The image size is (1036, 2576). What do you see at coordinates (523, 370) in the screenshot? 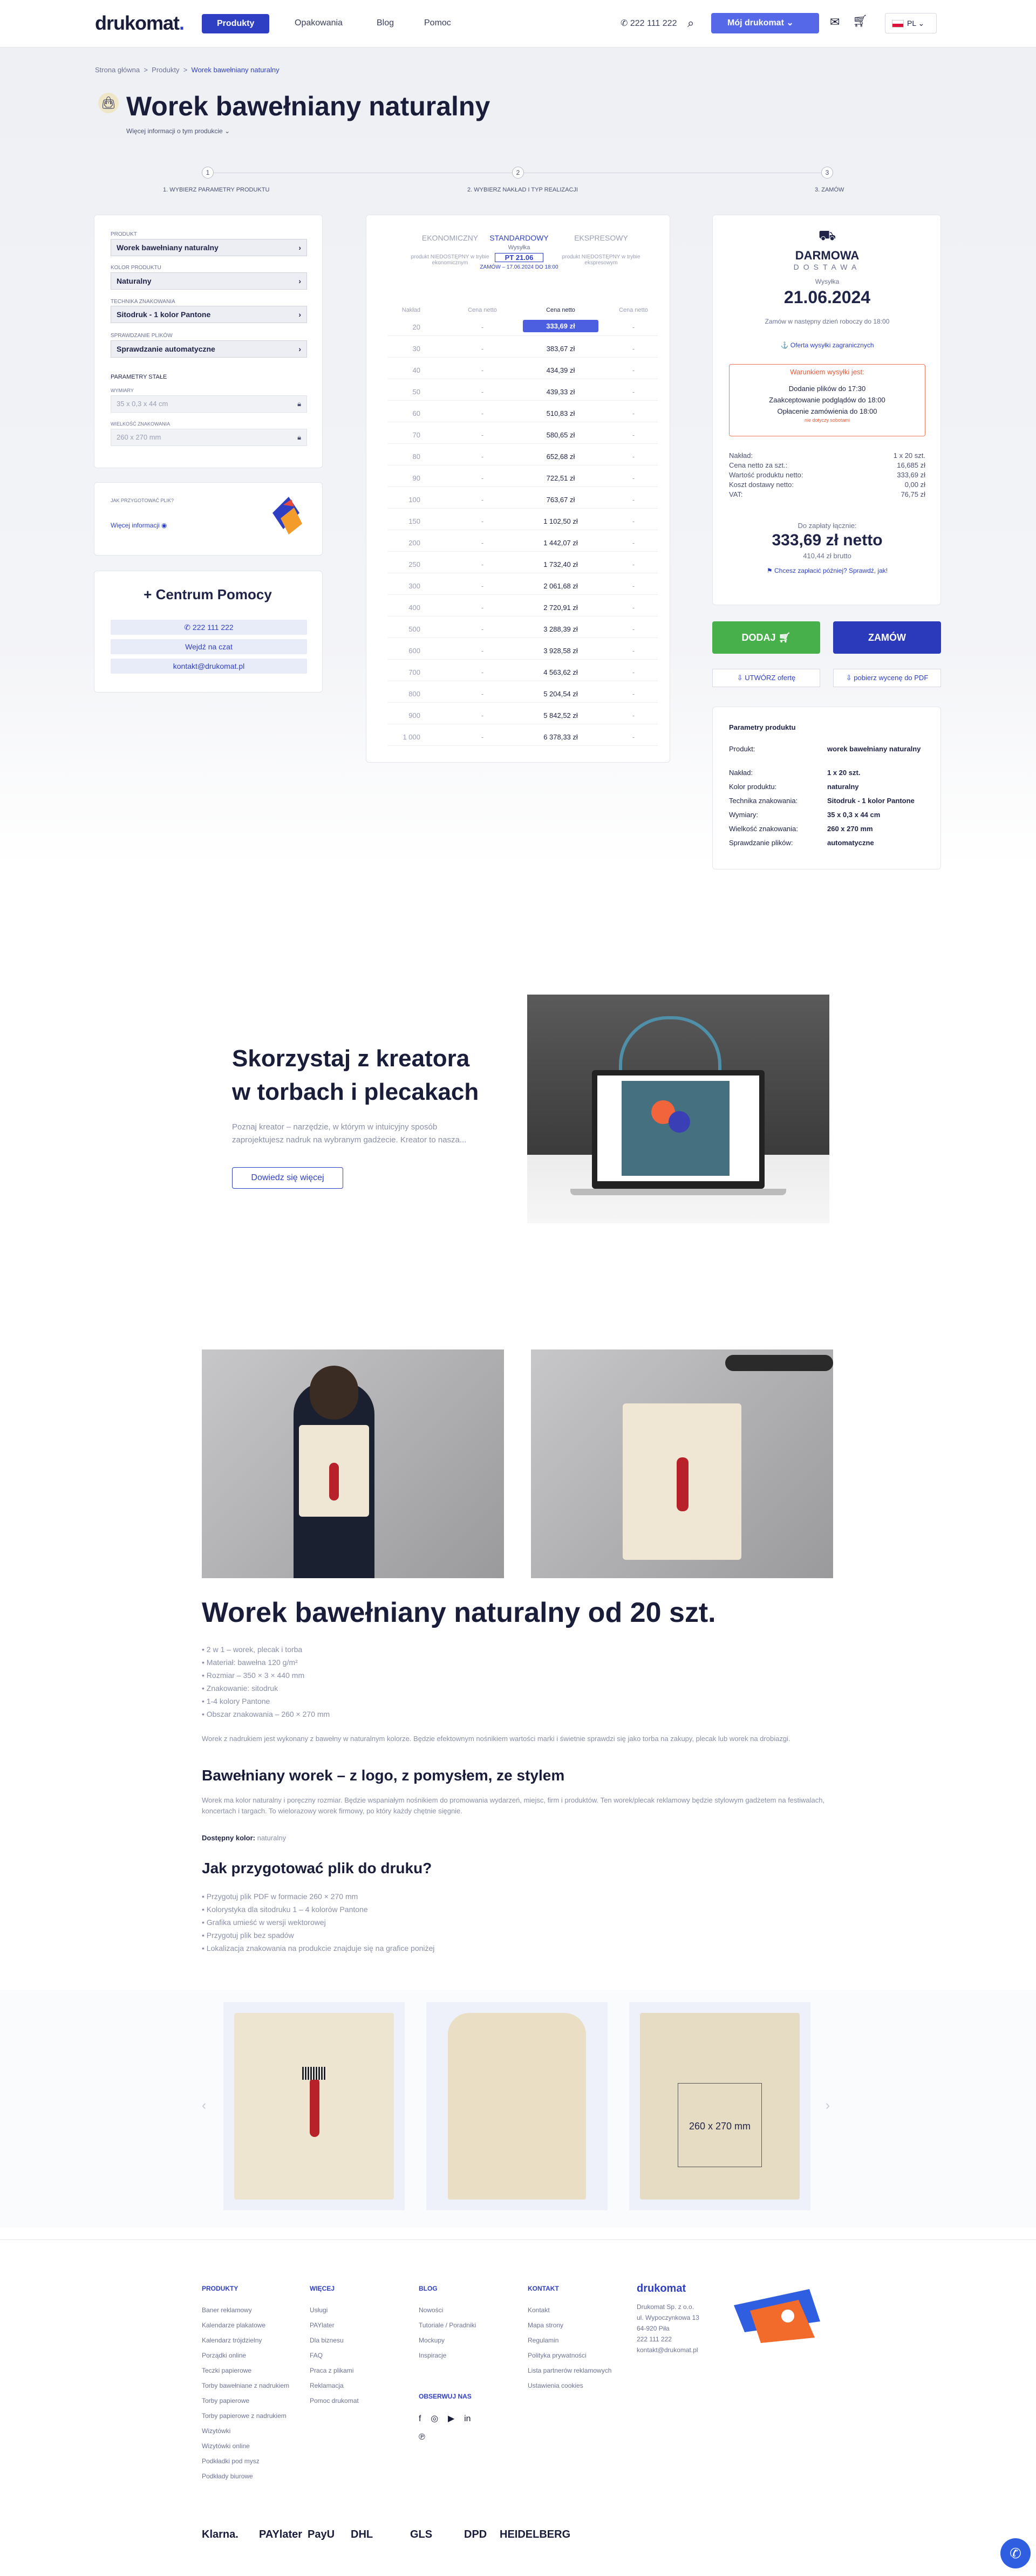
I see `table-row: 40 - 434,39 zł -` at bounding box center [523, 370].